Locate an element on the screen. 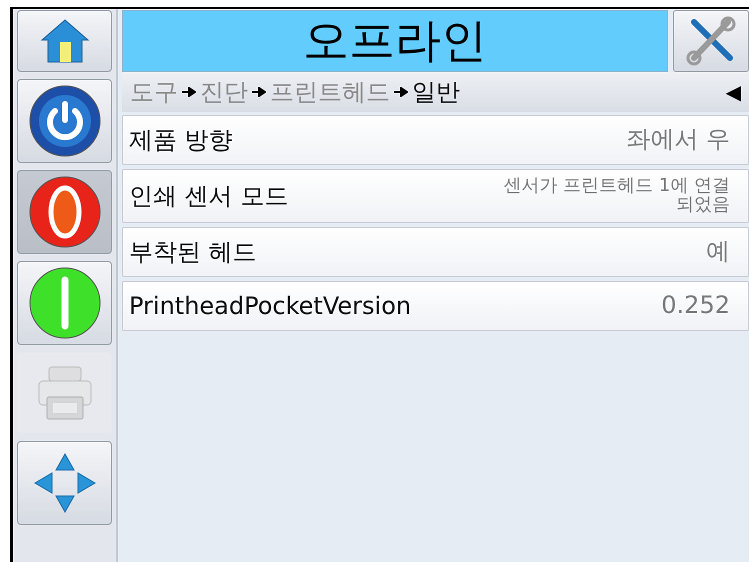  home-button is located at coordinates (64, 41).